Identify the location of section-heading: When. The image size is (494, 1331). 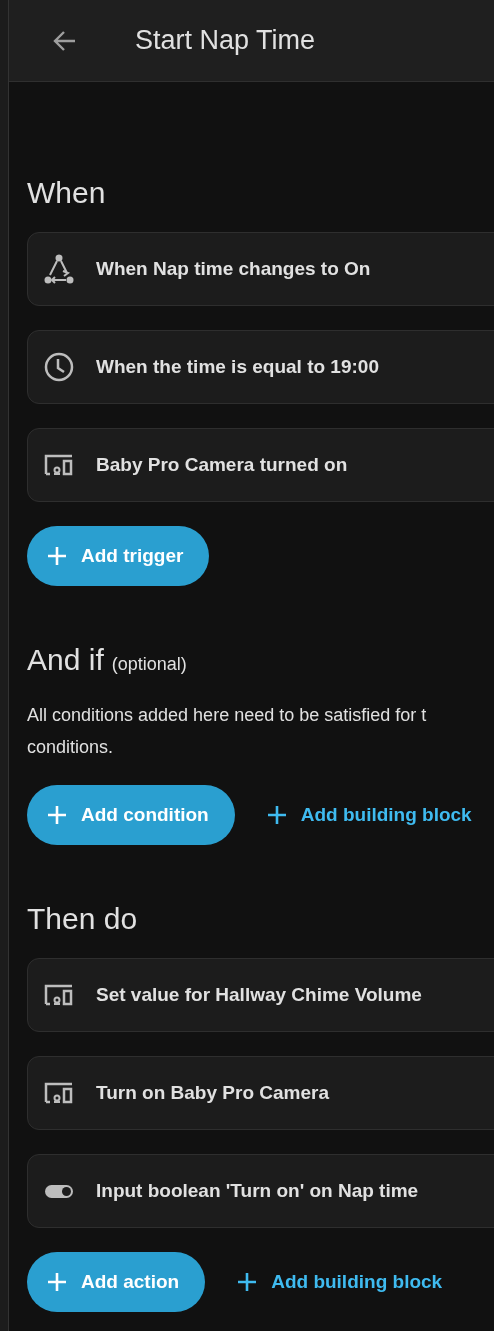
(66, 193).